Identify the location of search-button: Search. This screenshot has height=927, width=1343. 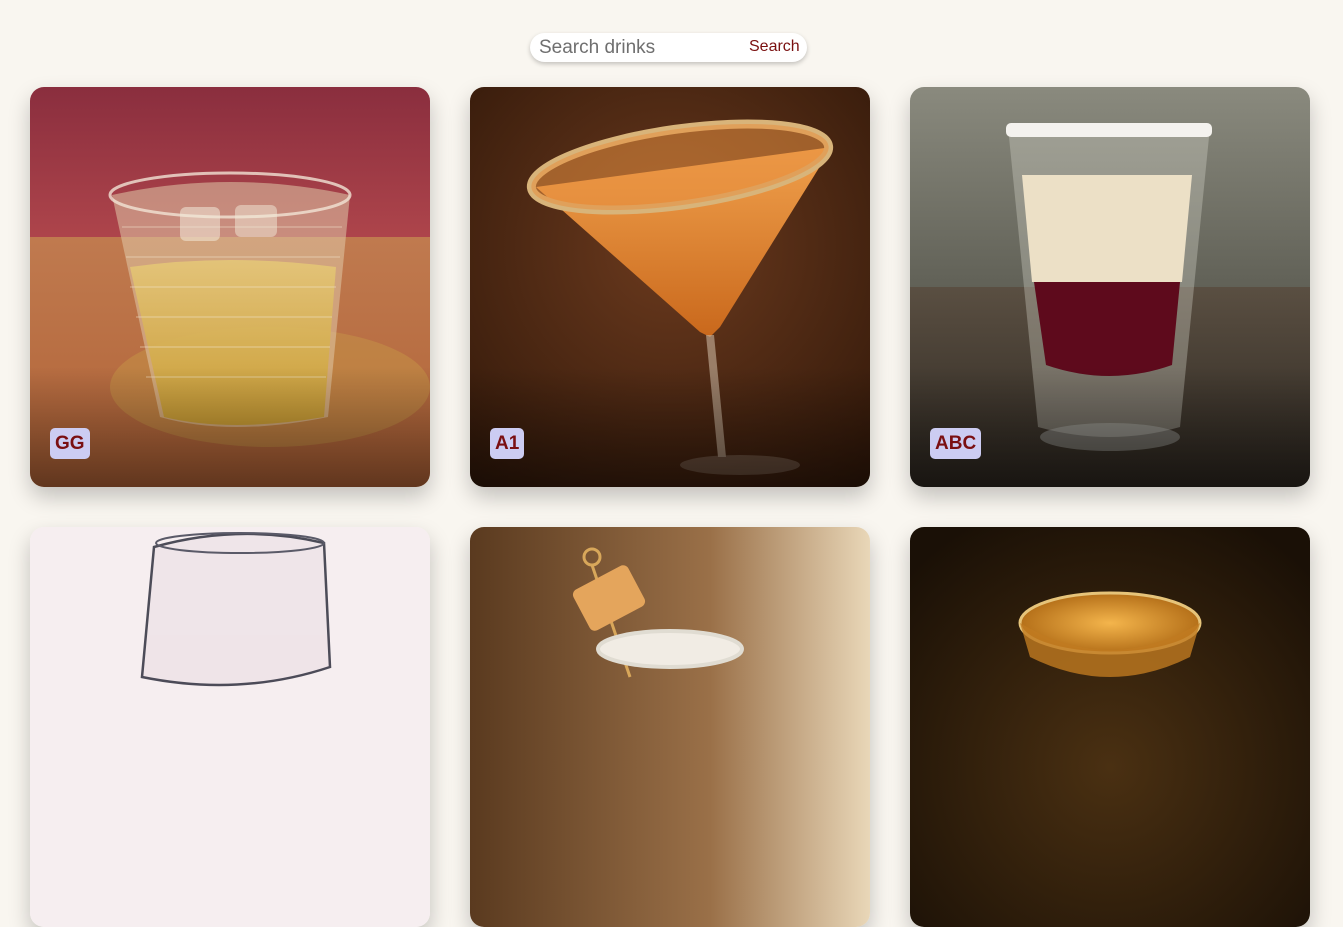
(774, 47).